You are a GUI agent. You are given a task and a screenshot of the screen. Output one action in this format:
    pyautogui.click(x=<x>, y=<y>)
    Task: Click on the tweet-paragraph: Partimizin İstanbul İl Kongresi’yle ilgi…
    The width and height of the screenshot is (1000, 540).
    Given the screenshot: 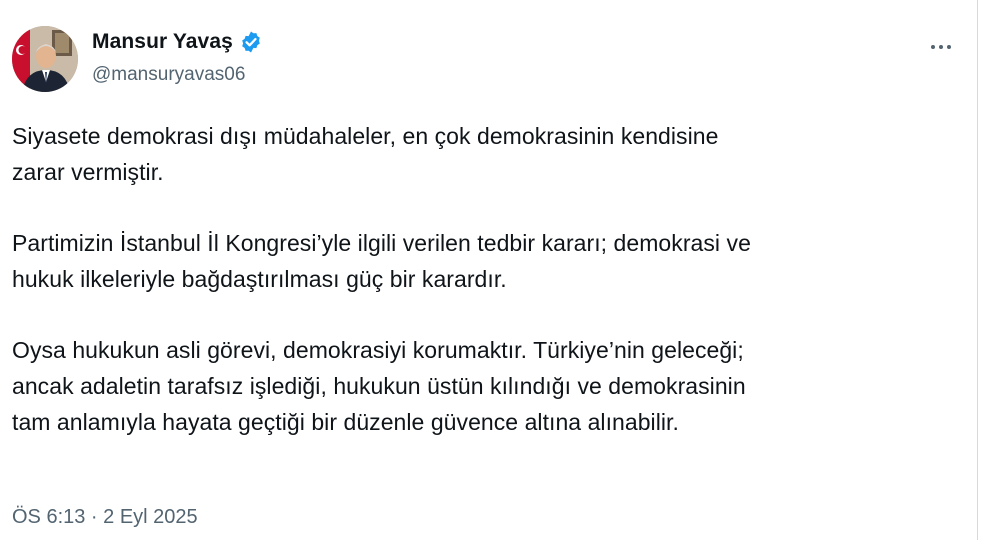 What is the action you would take?
    pyautogui.click(x=381, y=261)
    